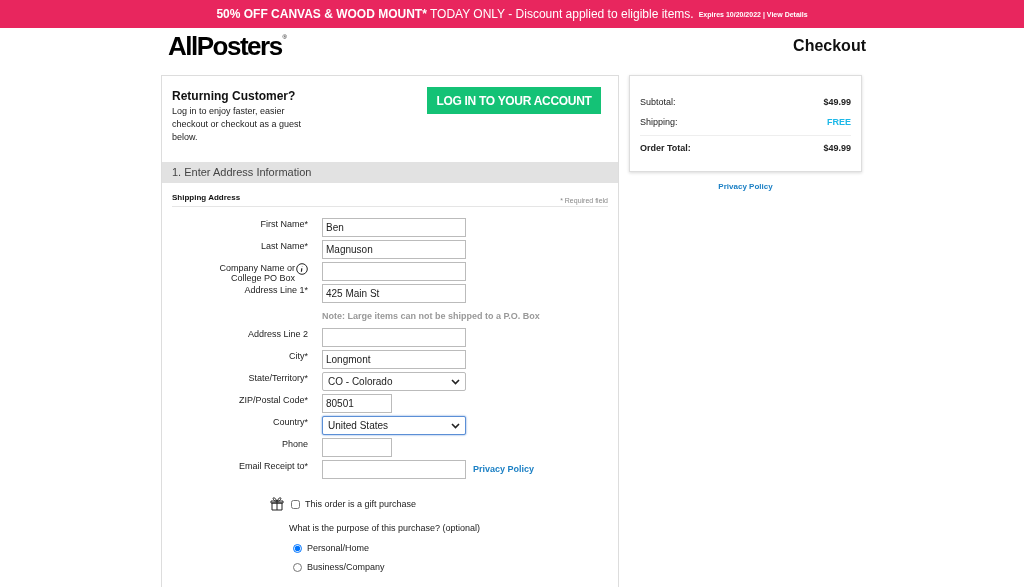  What do you see at coordinates (256, 273) in the screenshot?
I see `field-label: Company Name or College PO Box` at bounding box center [256, 273].